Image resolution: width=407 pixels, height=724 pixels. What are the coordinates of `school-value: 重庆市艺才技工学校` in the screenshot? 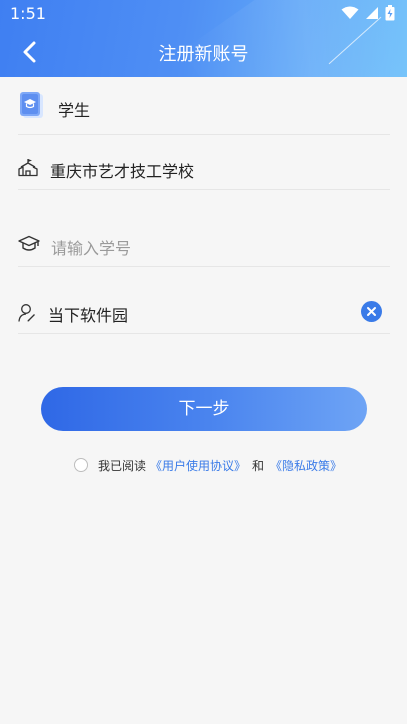 It's located at (122, 171).